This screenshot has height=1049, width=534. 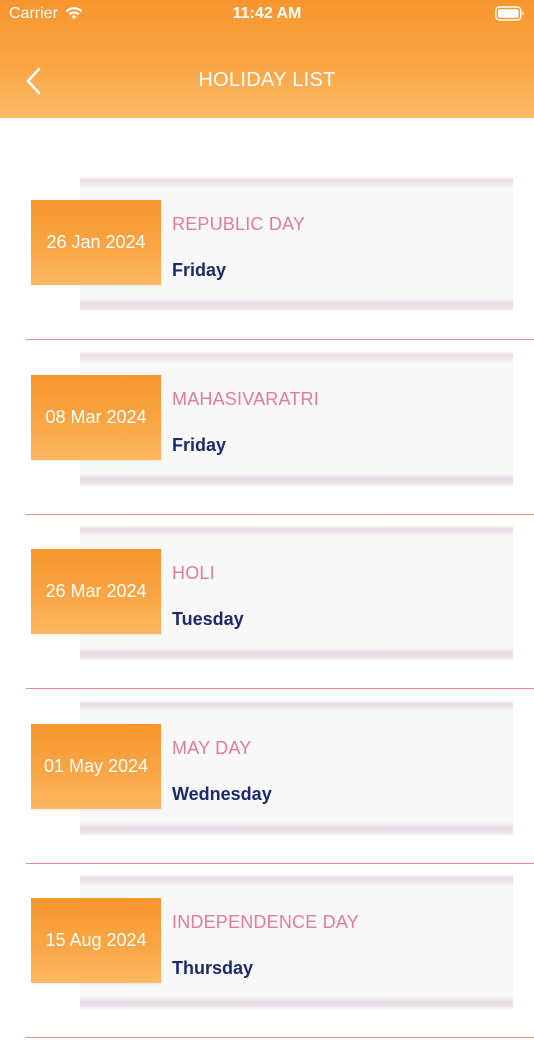 What do you see at coordinates (96, 766) in the screenshot?
I see `holiday-date-badge: 01 May 2024` at bounding box center [96, 766].